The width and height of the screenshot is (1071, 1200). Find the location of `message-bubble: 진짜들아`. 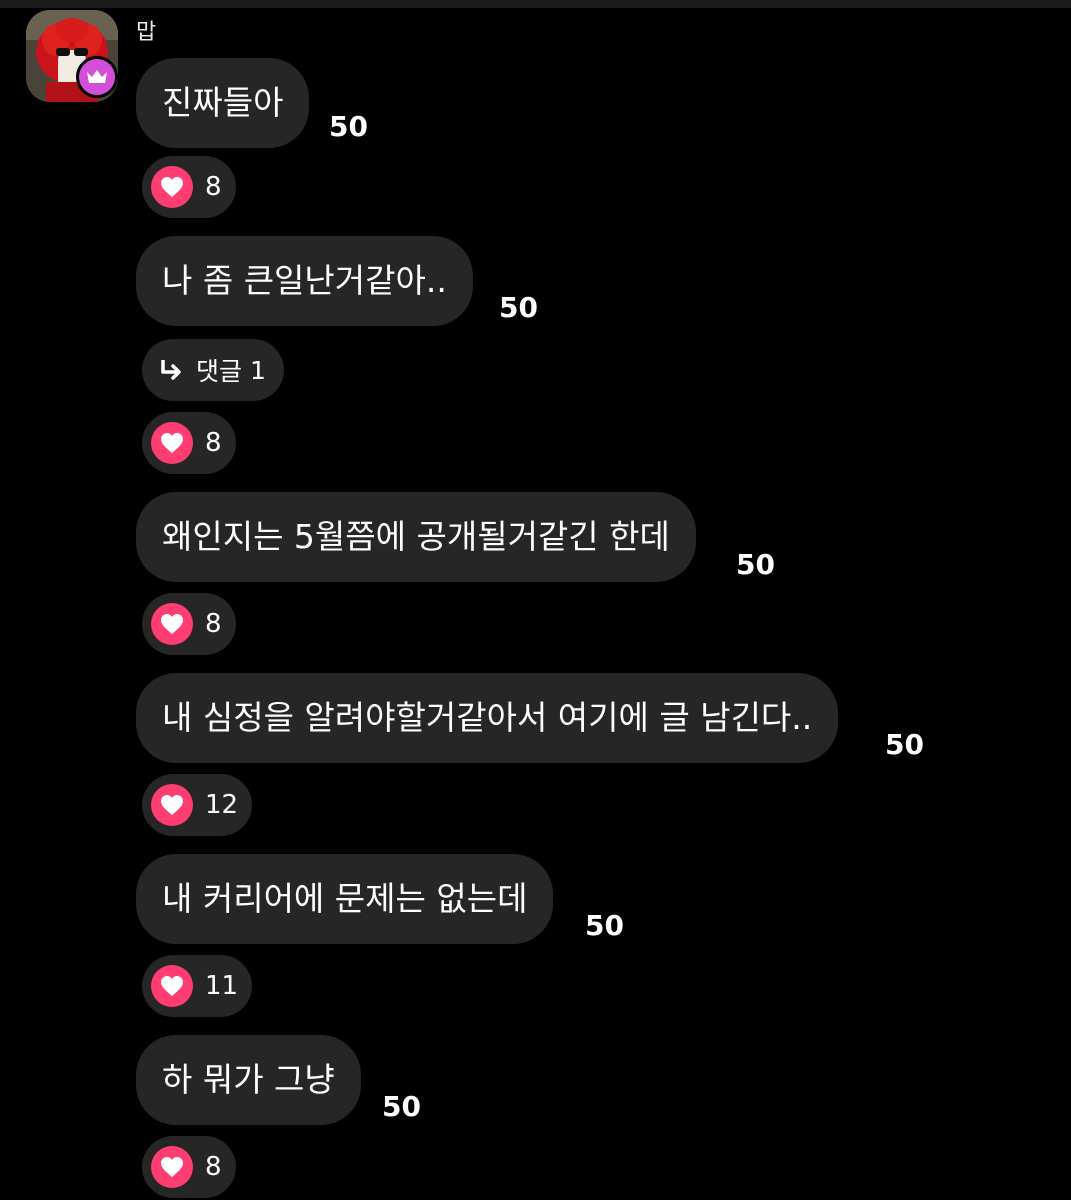

message-bubble: 진짜들아 is located at coordinates (223, 103).